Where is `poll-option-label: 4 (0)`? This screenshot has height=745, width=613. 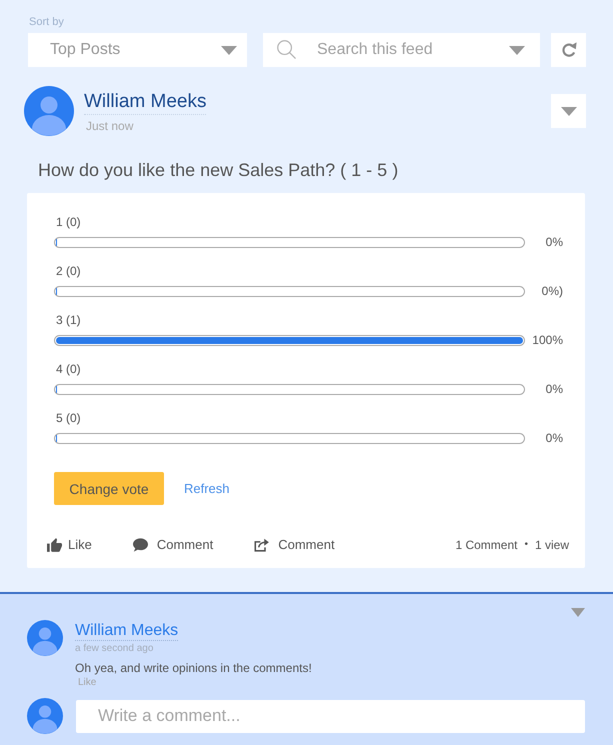
poll-option-label: 4 (0) is located at coordinates (68, 369).